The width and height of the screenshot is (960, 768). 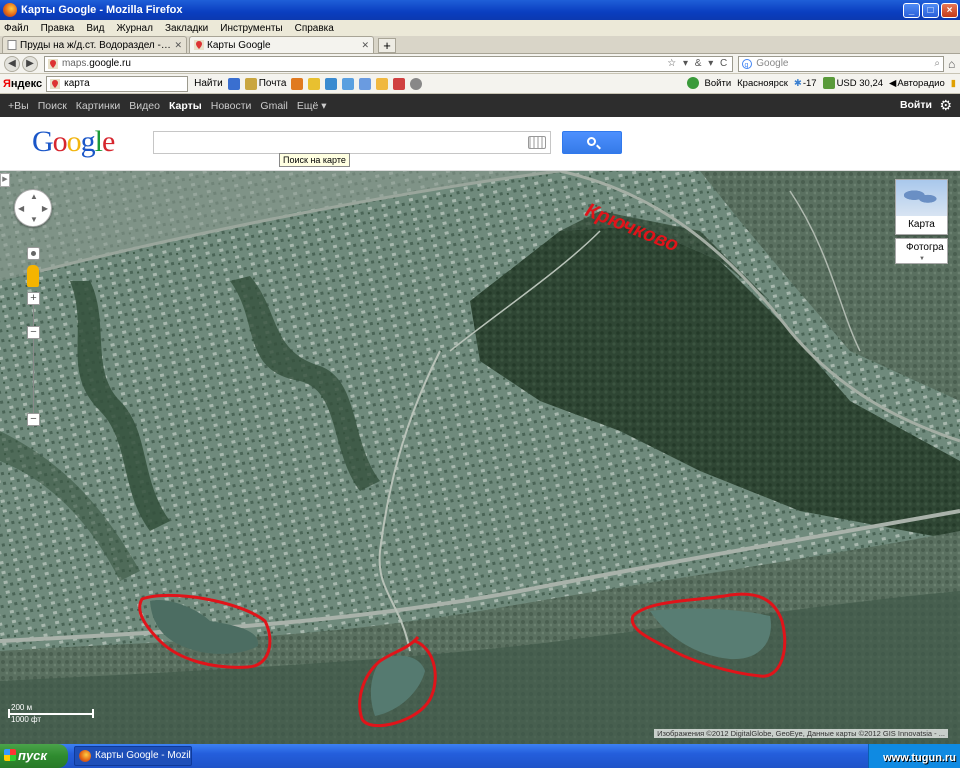 What do you see at coordinates (698, 63) in the screenshot?
I see `url-tools-icons: ☆ ▾ & ▾ C` at bounding box center [698, 63].